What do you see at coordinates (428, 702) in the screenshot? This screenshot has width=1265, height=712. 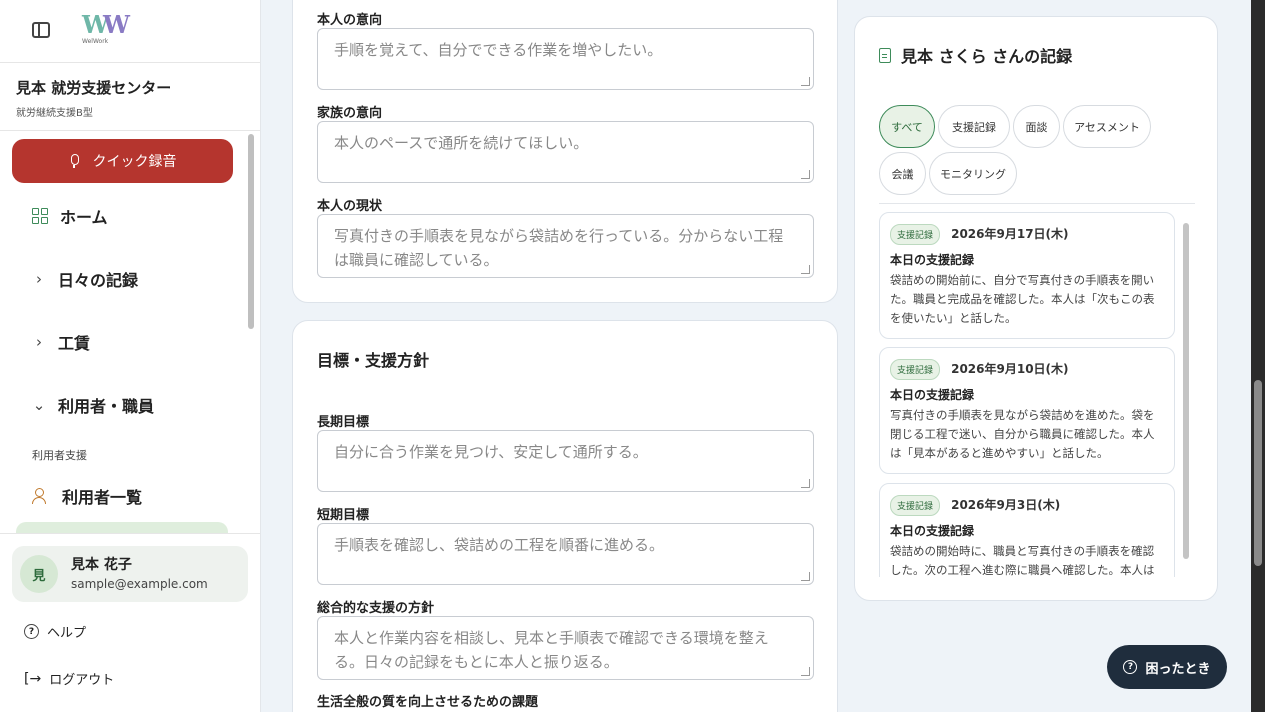 I see `life-quality-label: 生活全般の質を向上させるための課題` at bounding box center [428, 702].